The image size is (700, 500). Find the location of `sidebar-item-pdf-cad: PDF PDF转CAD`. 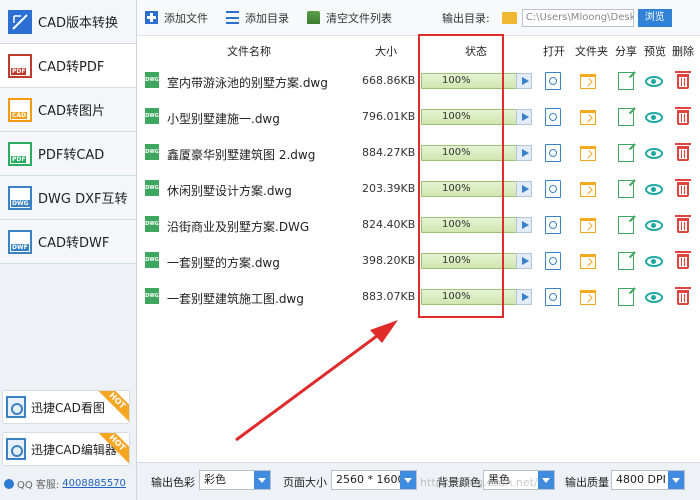

sidebar-item-pdf-cad: PDF PDF转CAD is located at coordinates (68, 154).